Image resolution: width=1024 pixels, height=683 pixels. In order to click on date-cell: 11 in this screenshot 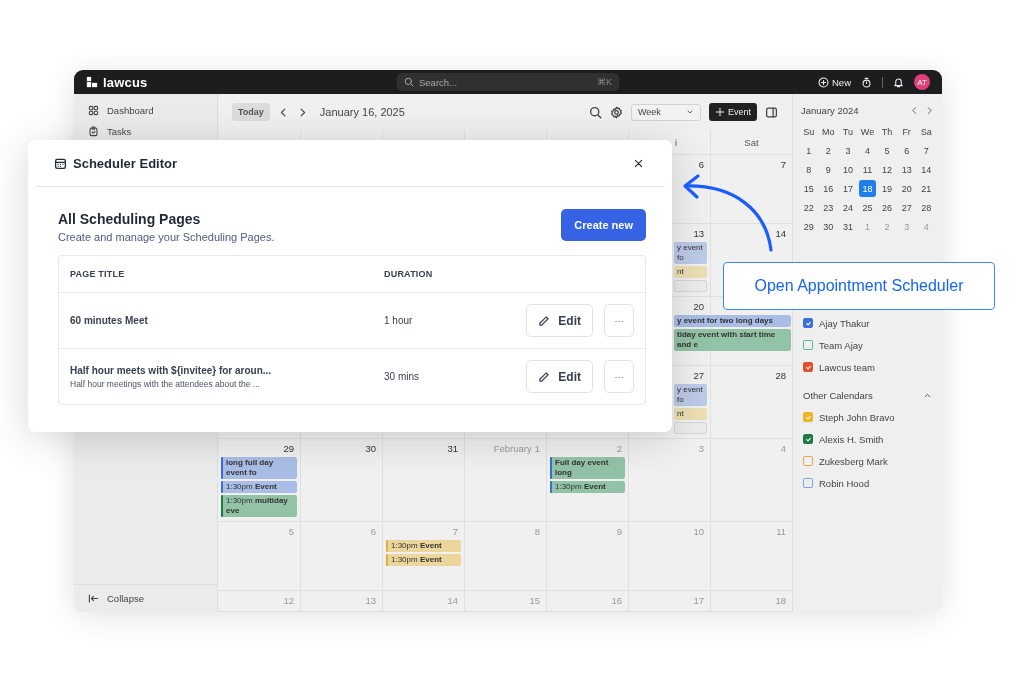, I will do `click(867, 169)`.